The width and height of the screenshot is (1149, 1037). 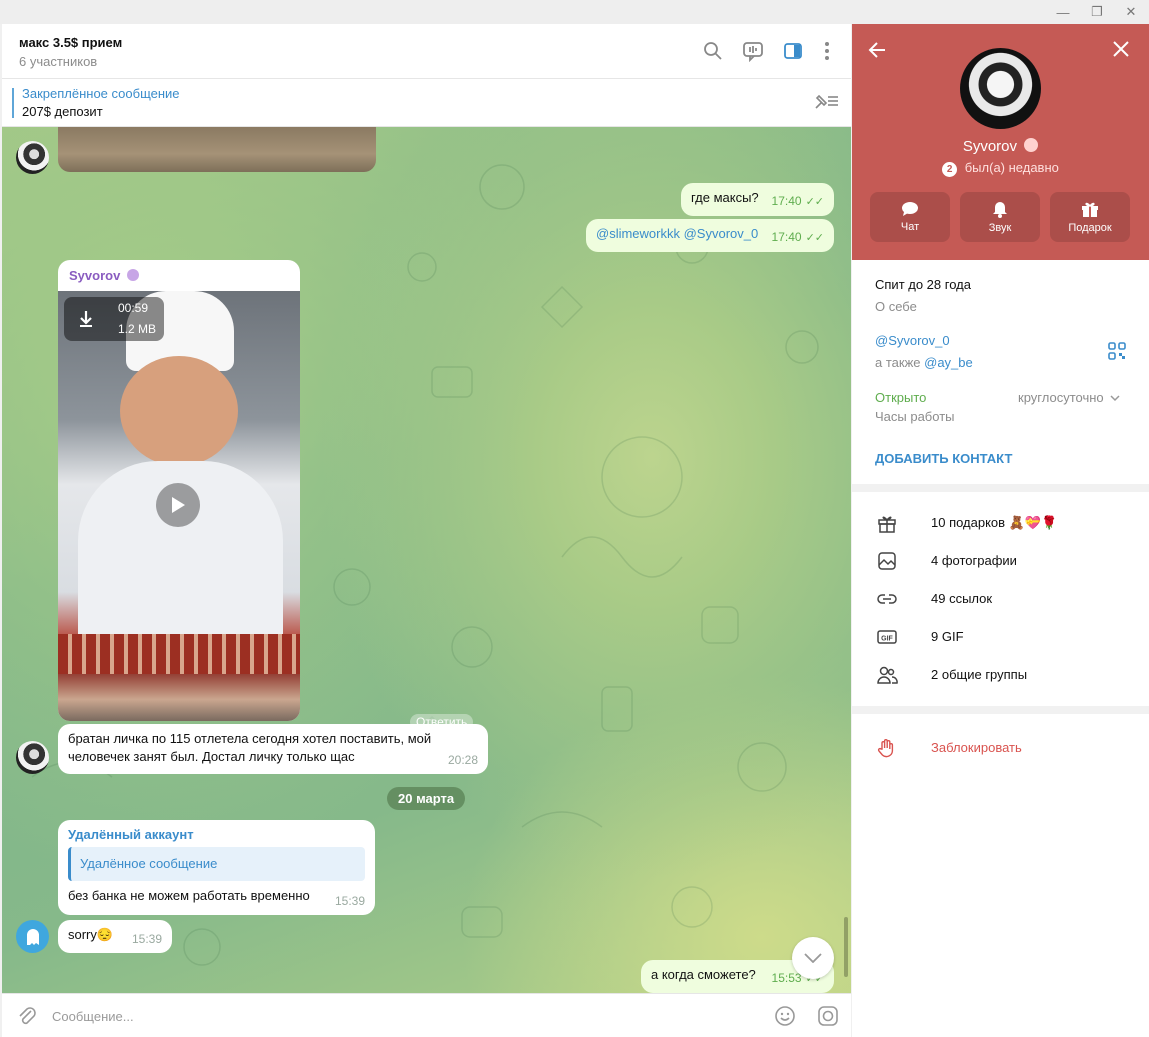 I want to click on add-contact-button: ДОБАВИТЬ КОНТАКТ, so click(x=943, y=458).